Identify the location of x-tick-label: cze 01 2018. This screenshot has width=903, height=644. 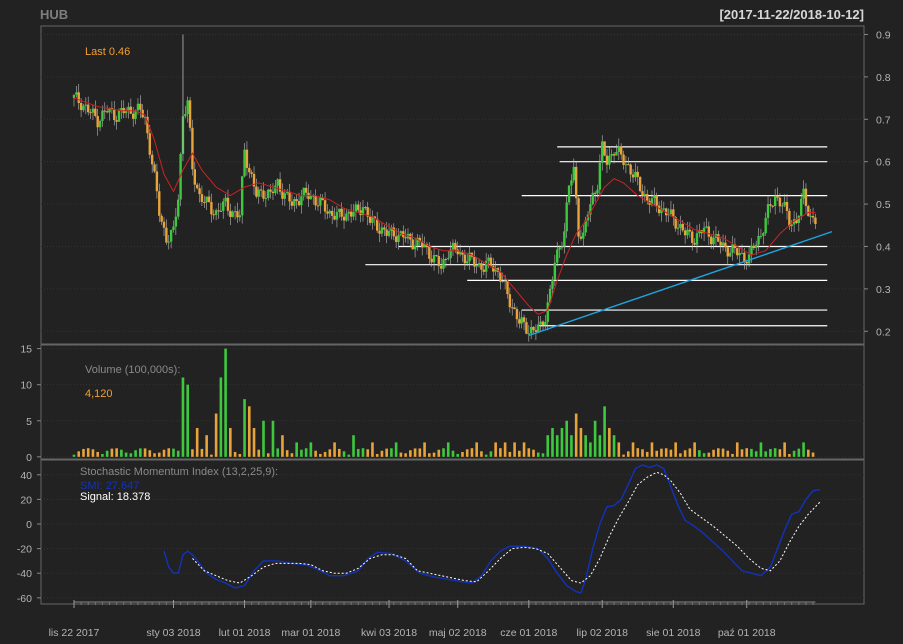
(528, 633).